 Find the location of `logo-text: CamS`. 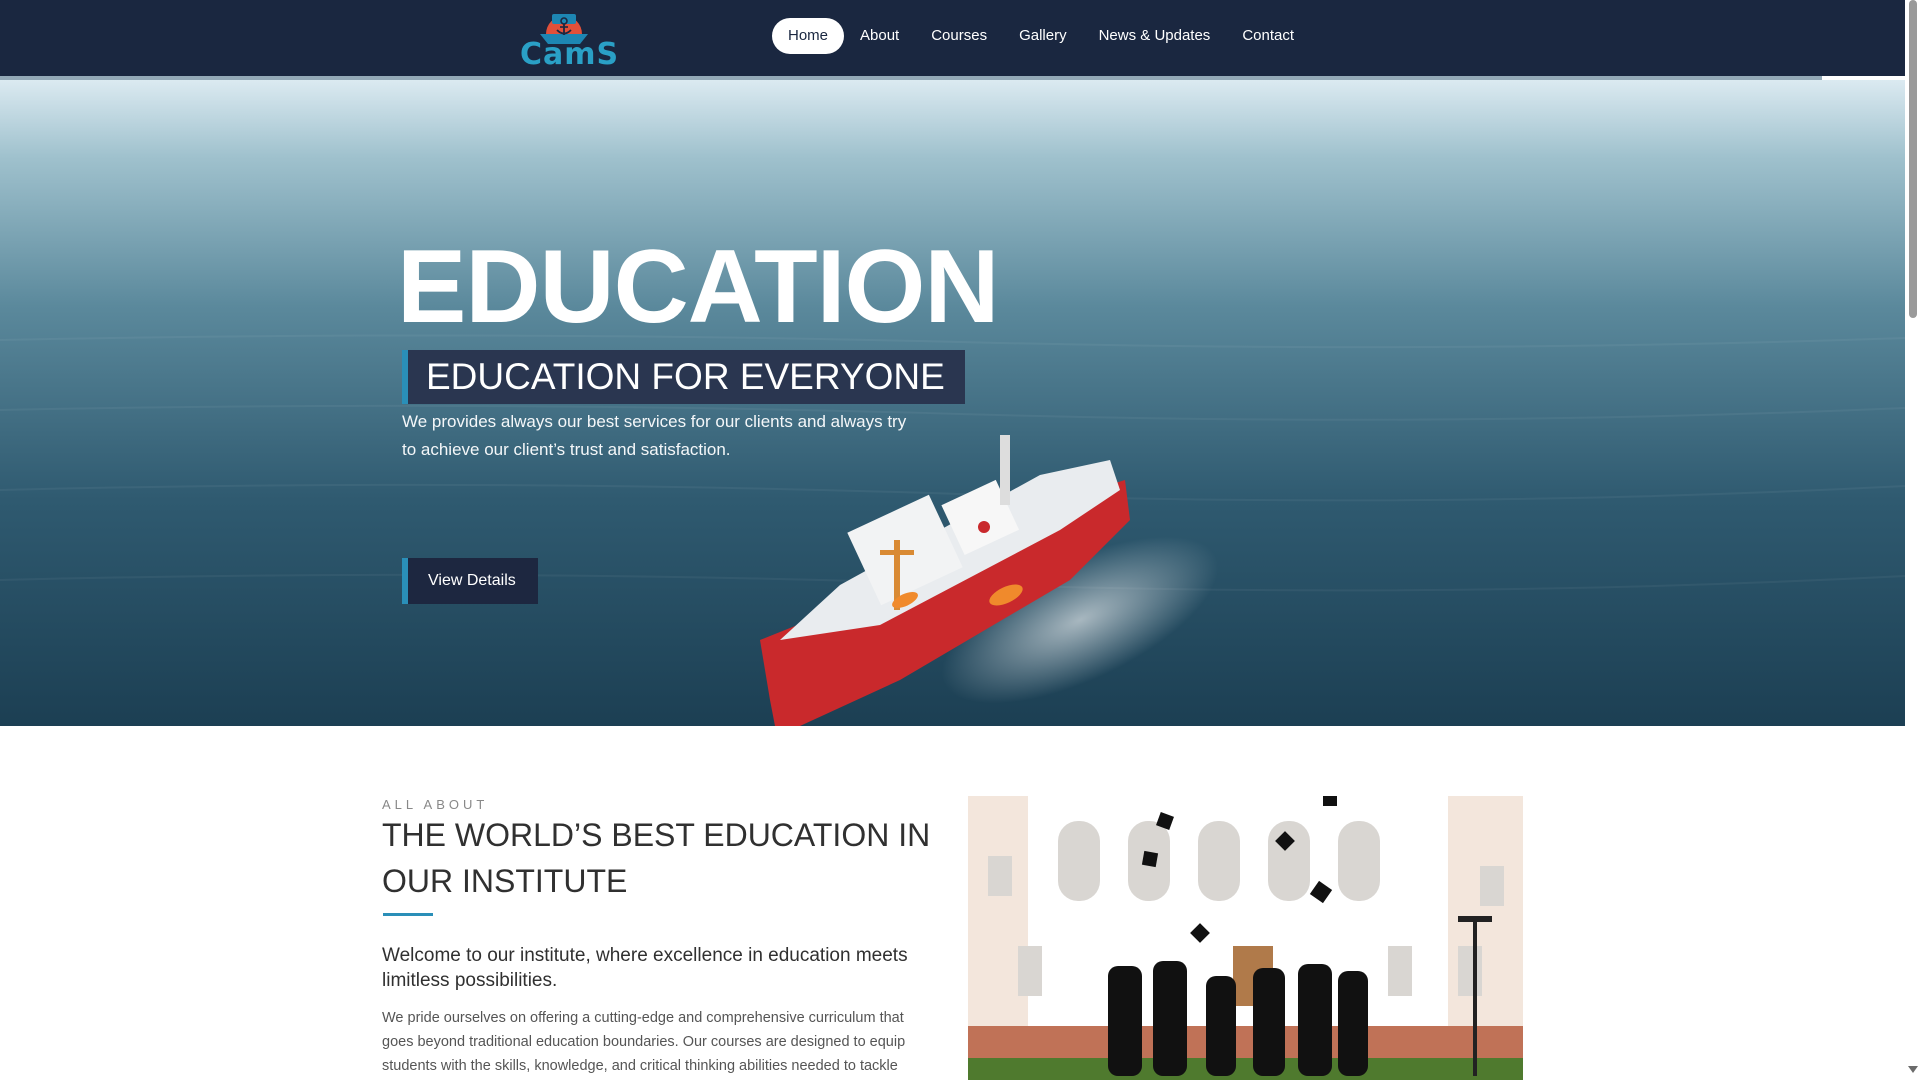

logo-text: CamS is located at coordinates (570, 54).